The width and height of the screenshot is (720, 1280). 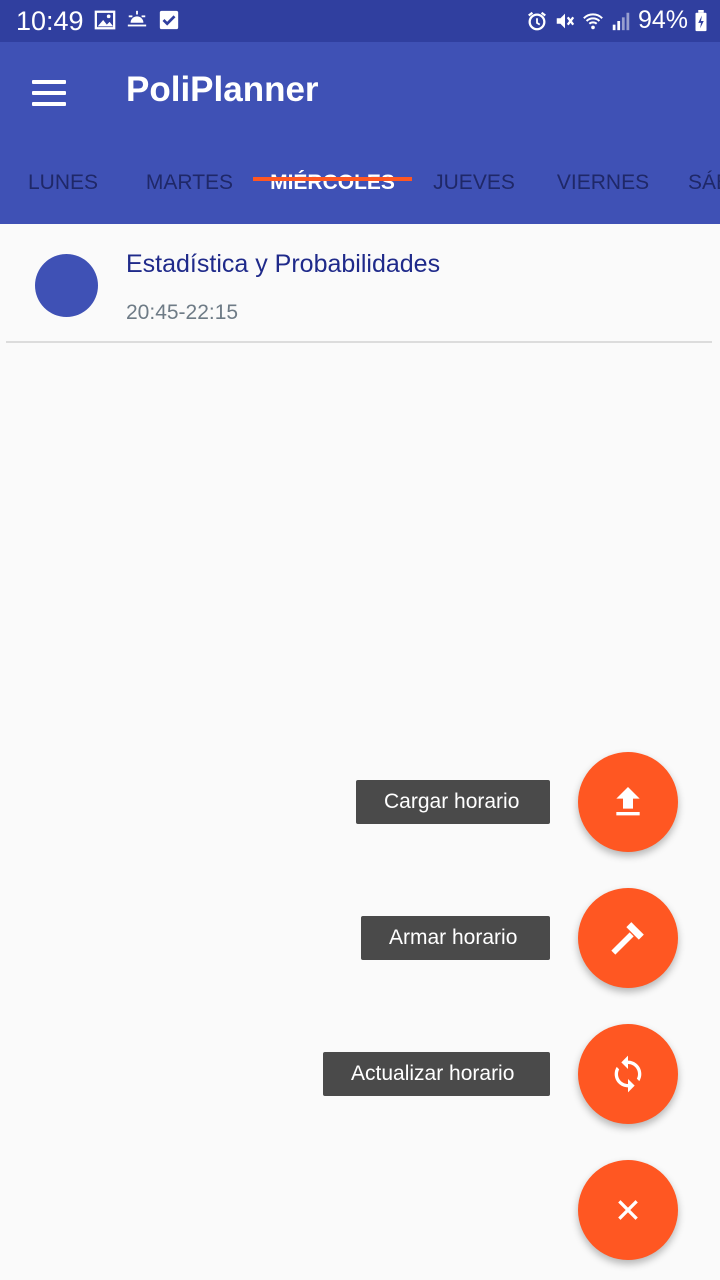 I want to click on status-left-icons, so click(x=137, y=20).